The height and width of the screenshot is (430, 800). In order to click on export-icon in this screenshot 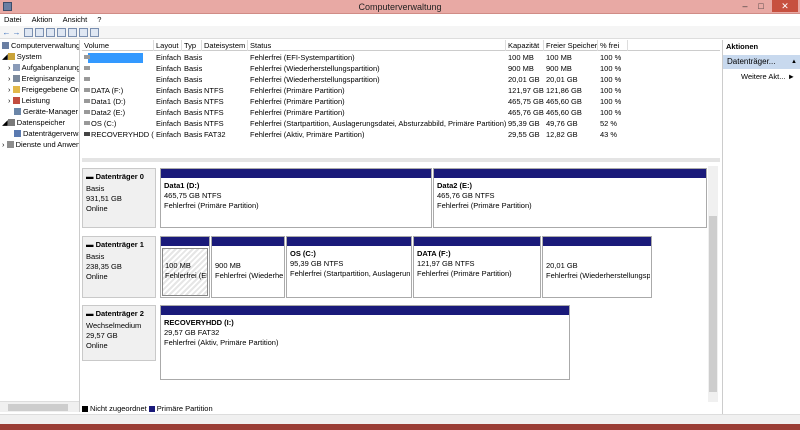, I will do `click(72, 32)`.